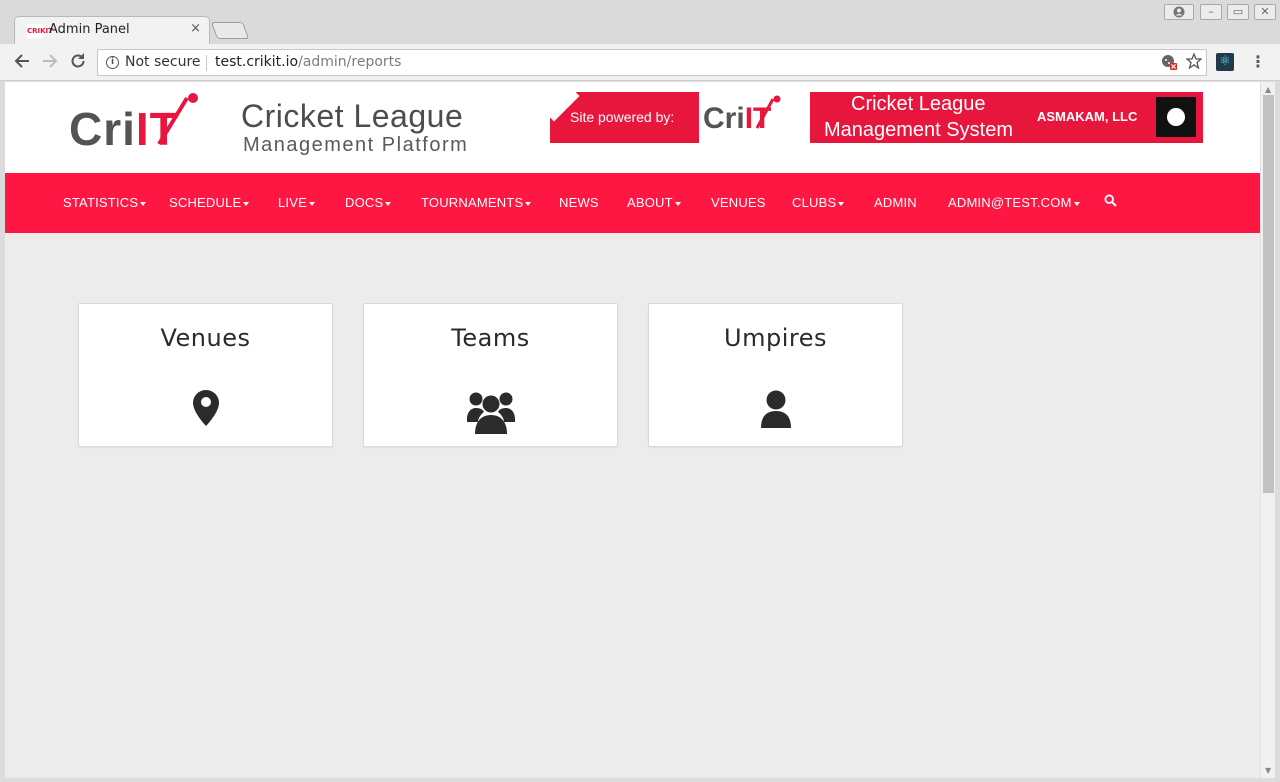  Describe the element at coordinates (490, 375) in the screenshot. I see `card-teams: Teams` at that location.